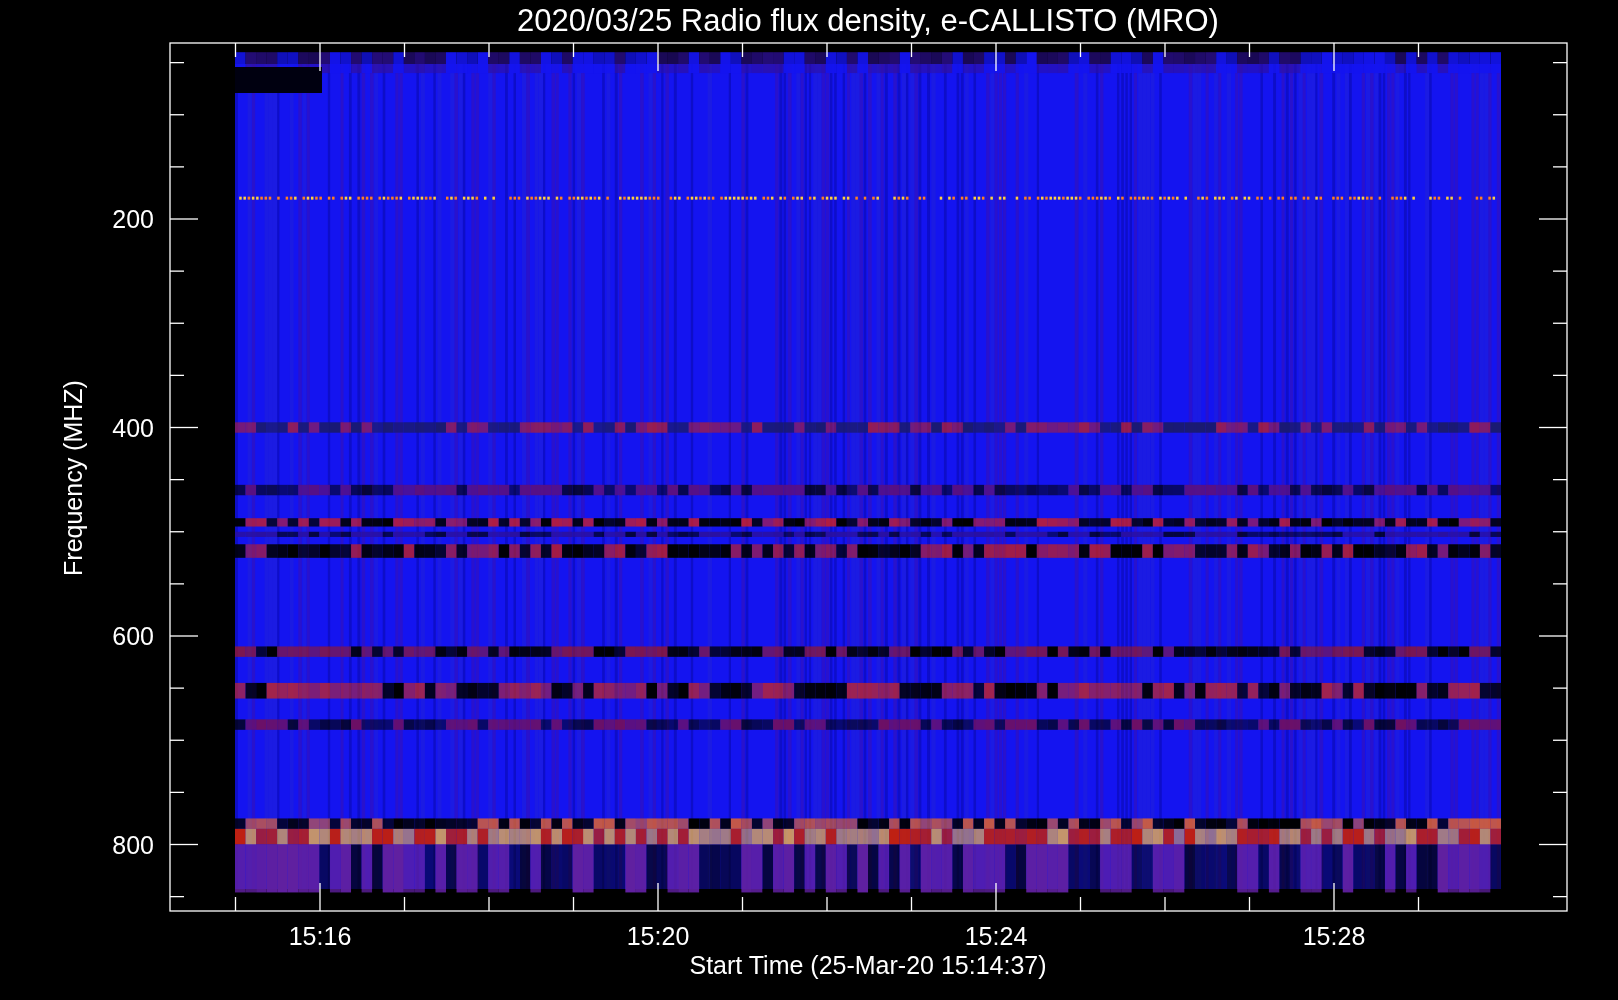  I want to click on tick-label: 15:28, so click(1334, 936).